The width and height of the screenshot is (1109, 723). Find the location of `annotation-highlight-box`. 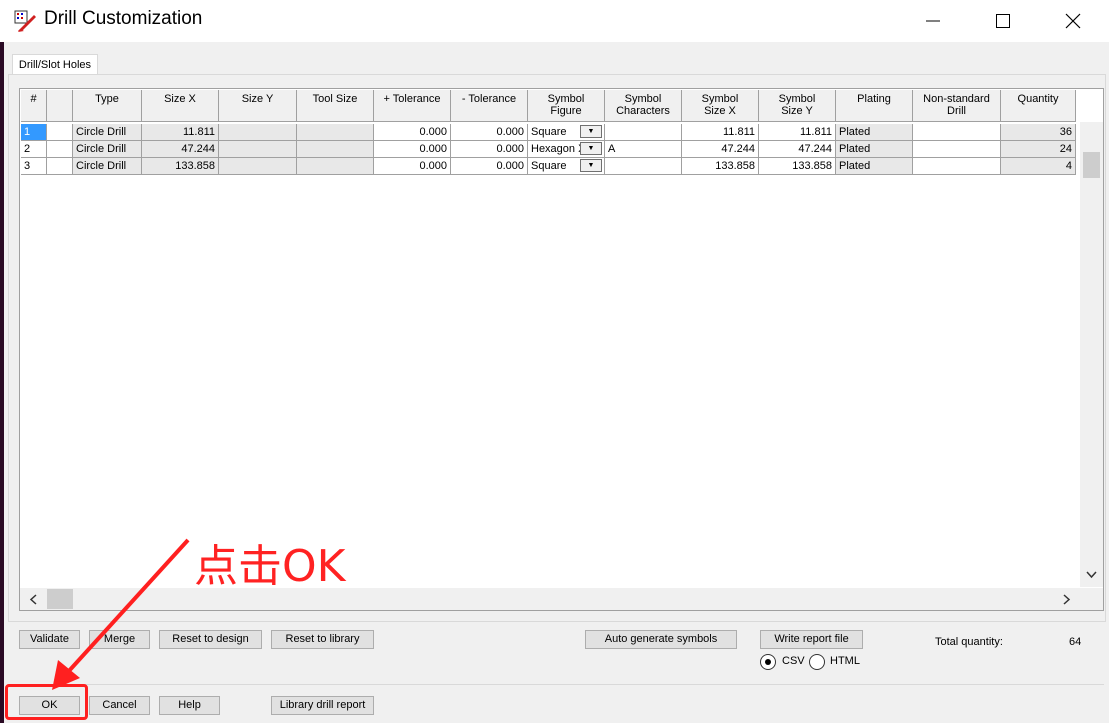

annotation-highlight-box is located at coordinates (46, 702).